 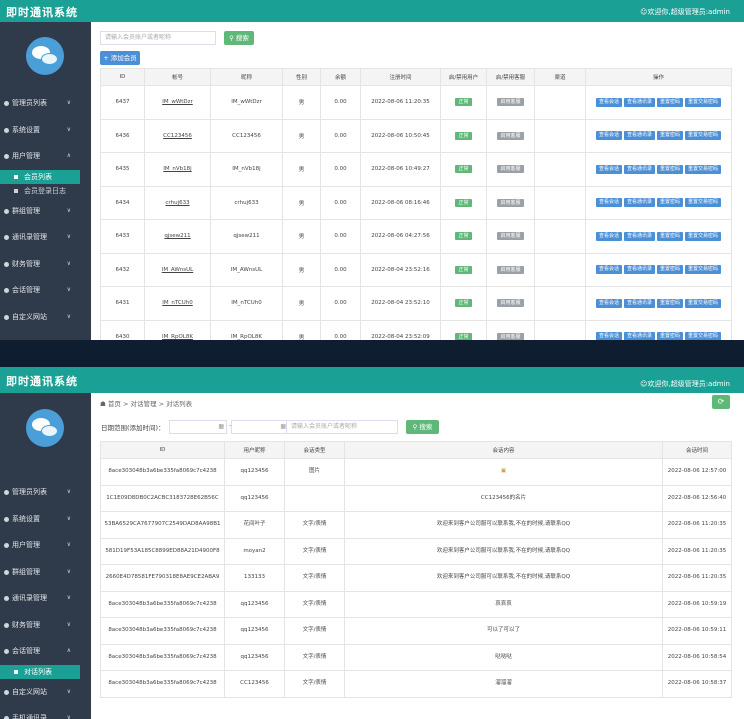 I want to click on cell-id: 6436, so click(x=122, y=135).